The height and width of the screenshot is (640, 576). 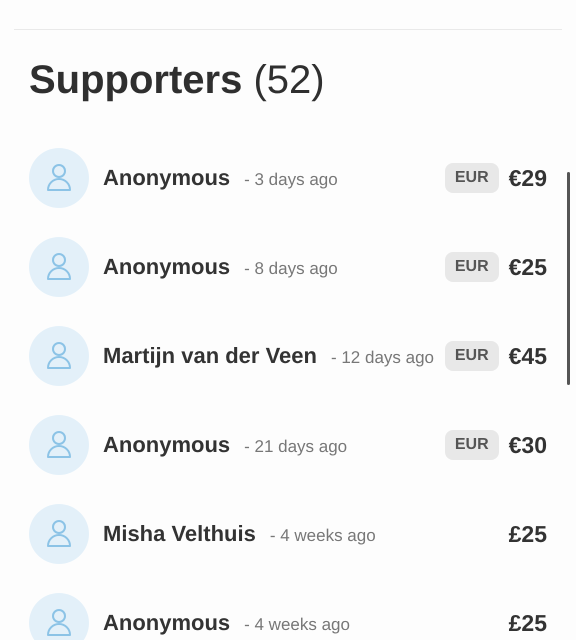 What do you see at coordinates (291, 269) in the screenshot?
I see `time-ago: - 8 days ago` at bounding box center [291, 269].